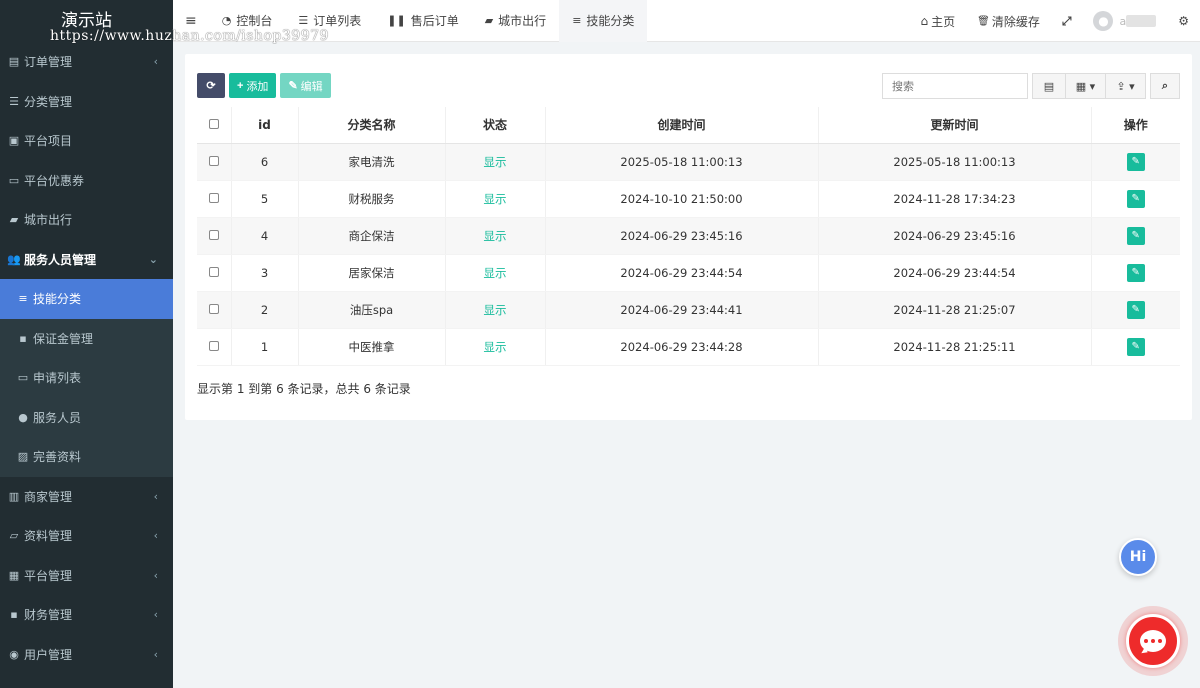 This screenshot has width=1200, height=688. I want to click on briefcase-icon: ▣, so click(14, 141).